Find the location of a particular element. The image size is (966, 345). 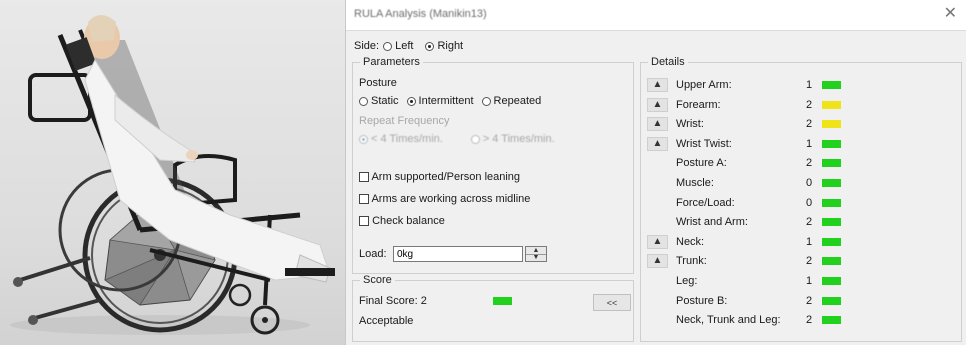

side-left-option: Left is located at coordinates (398, 46).